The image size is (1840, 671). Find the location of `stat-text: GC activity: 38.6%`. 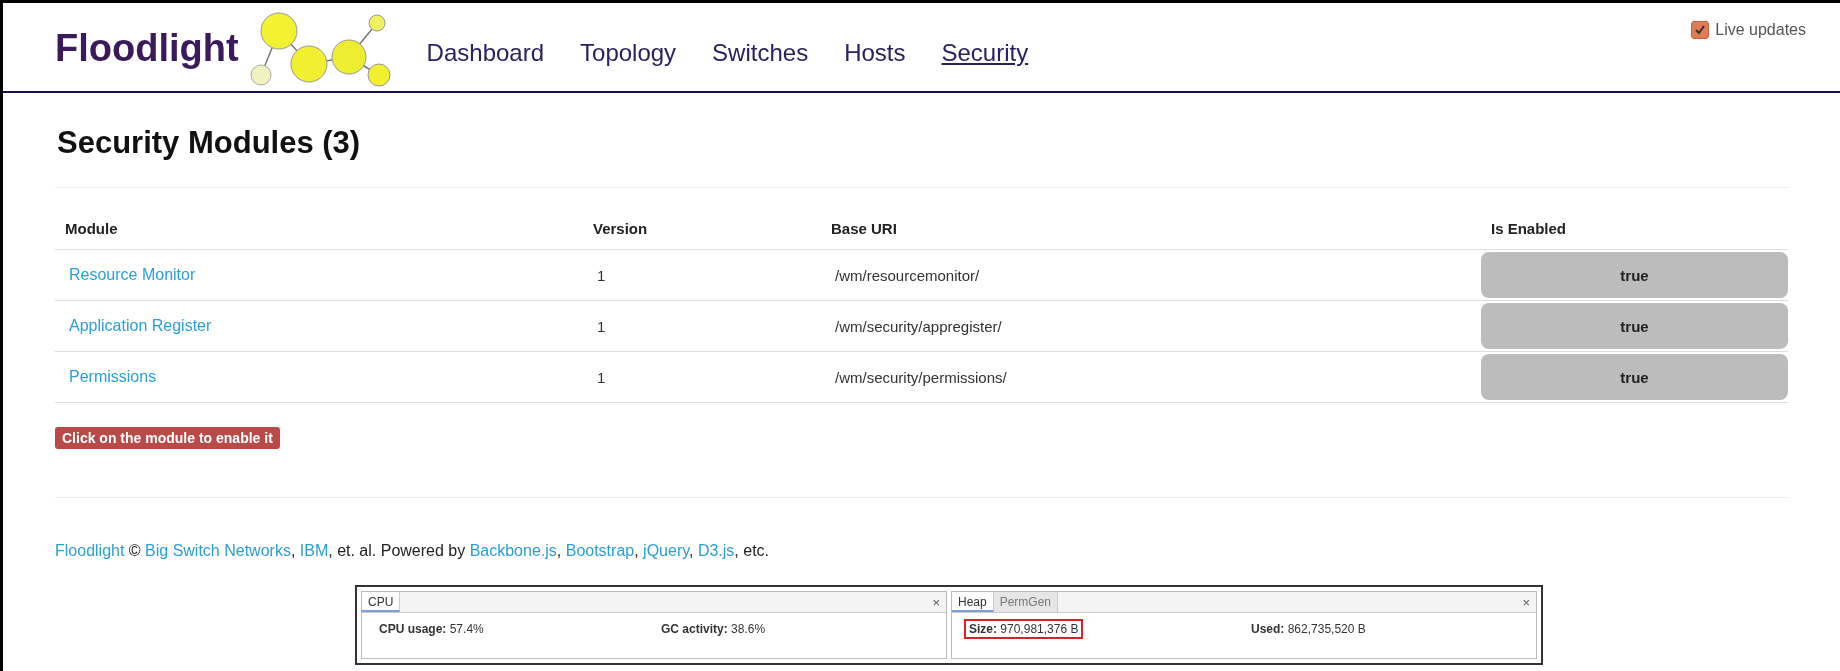

stat-text: GC activity: 38.6% is located at coordinates (713, 629).